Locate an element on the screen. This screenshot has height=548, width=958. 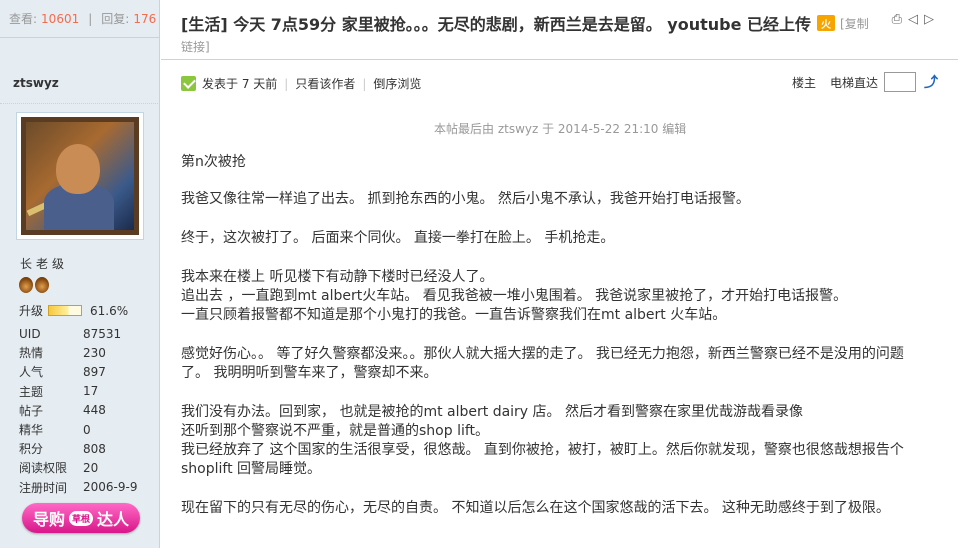
replies-count: 176 is located at coordinates (145, 18).